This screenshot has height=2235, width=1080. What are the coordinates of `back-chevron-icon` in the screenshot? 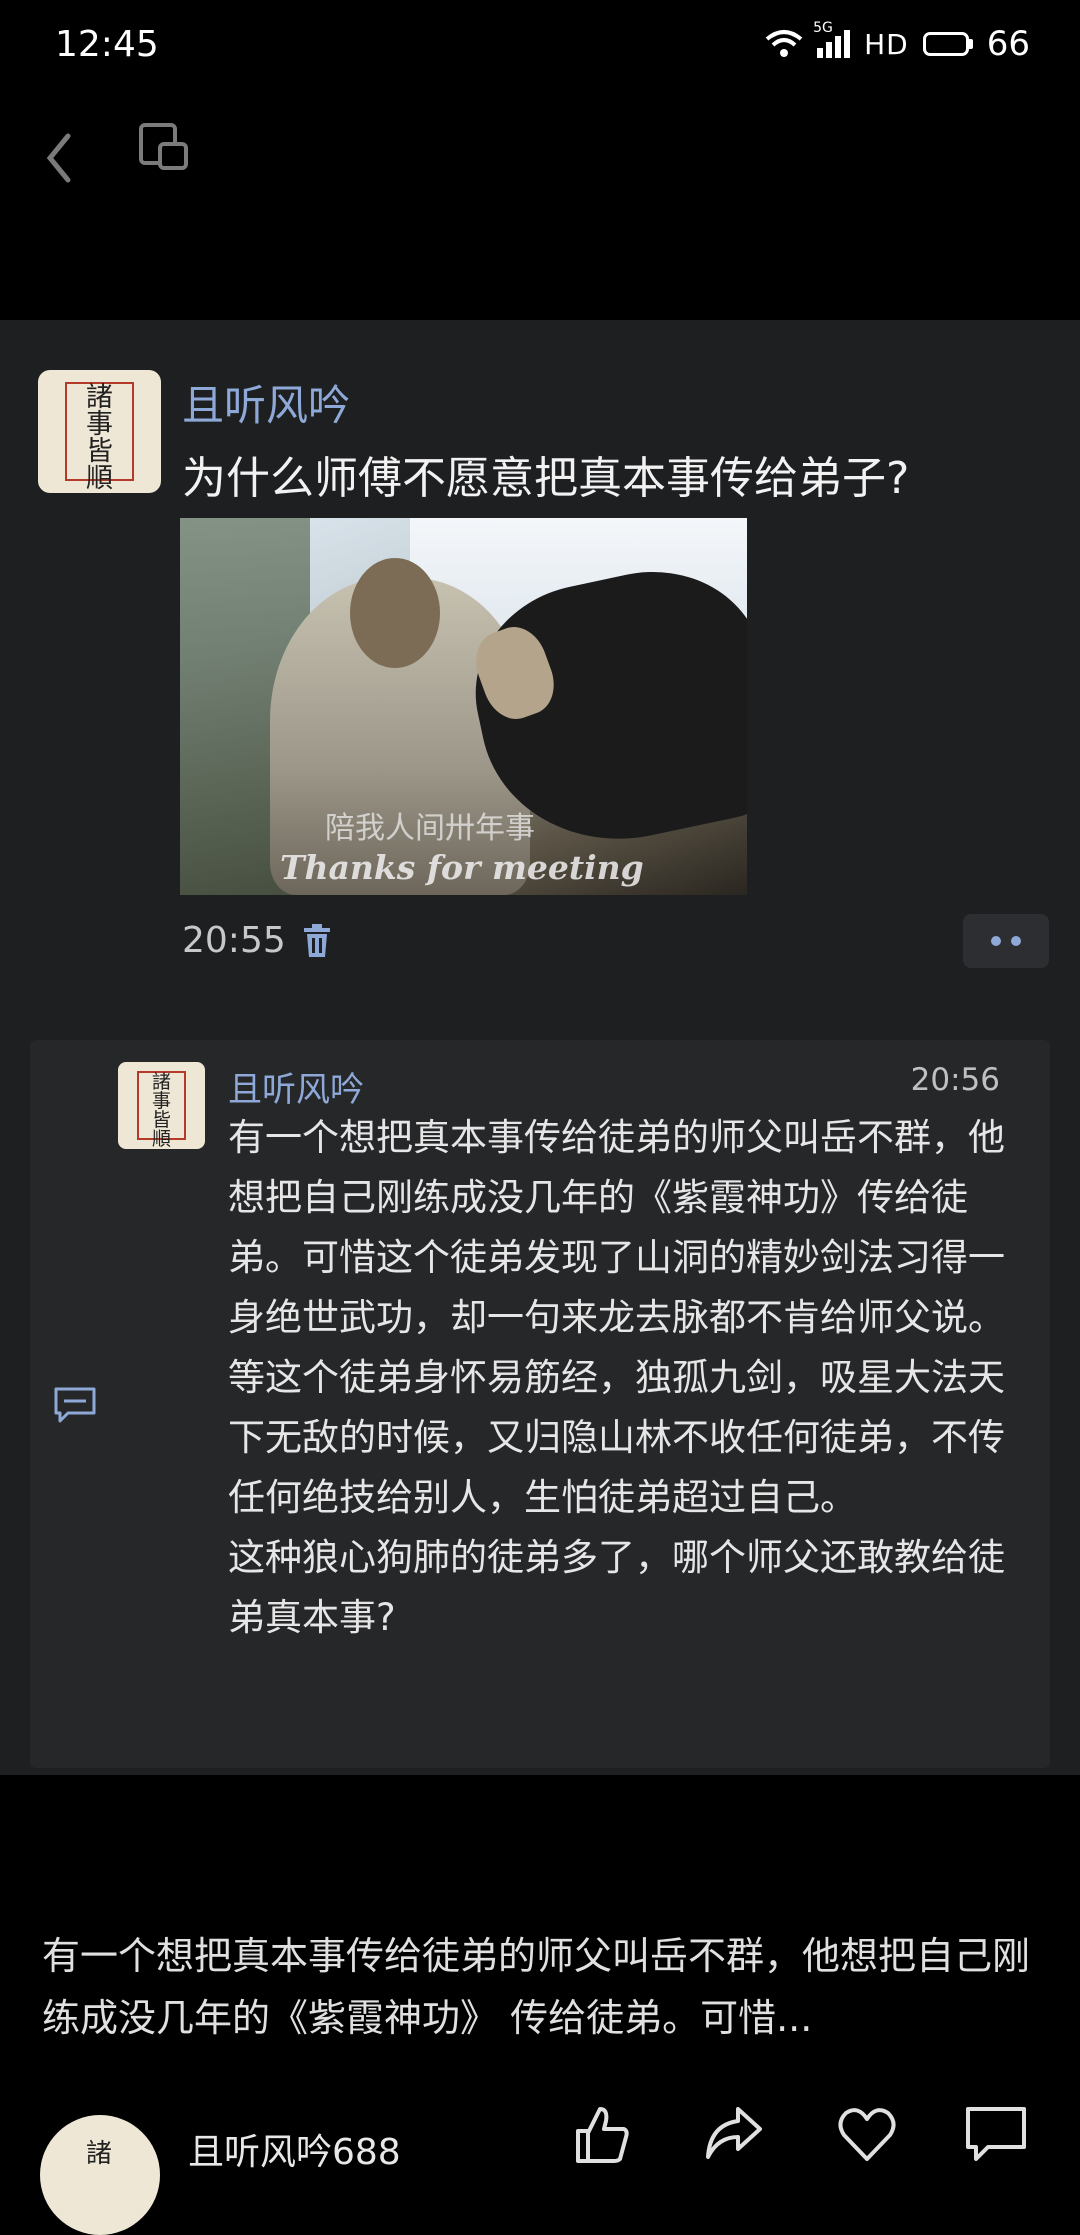 It's located at (58, 158).